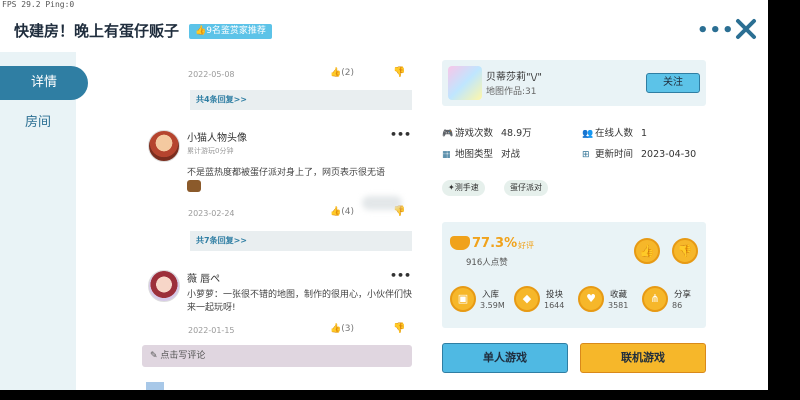  I want to click on write-comment-button: ✎ 点击写评论, so click(277, 356).